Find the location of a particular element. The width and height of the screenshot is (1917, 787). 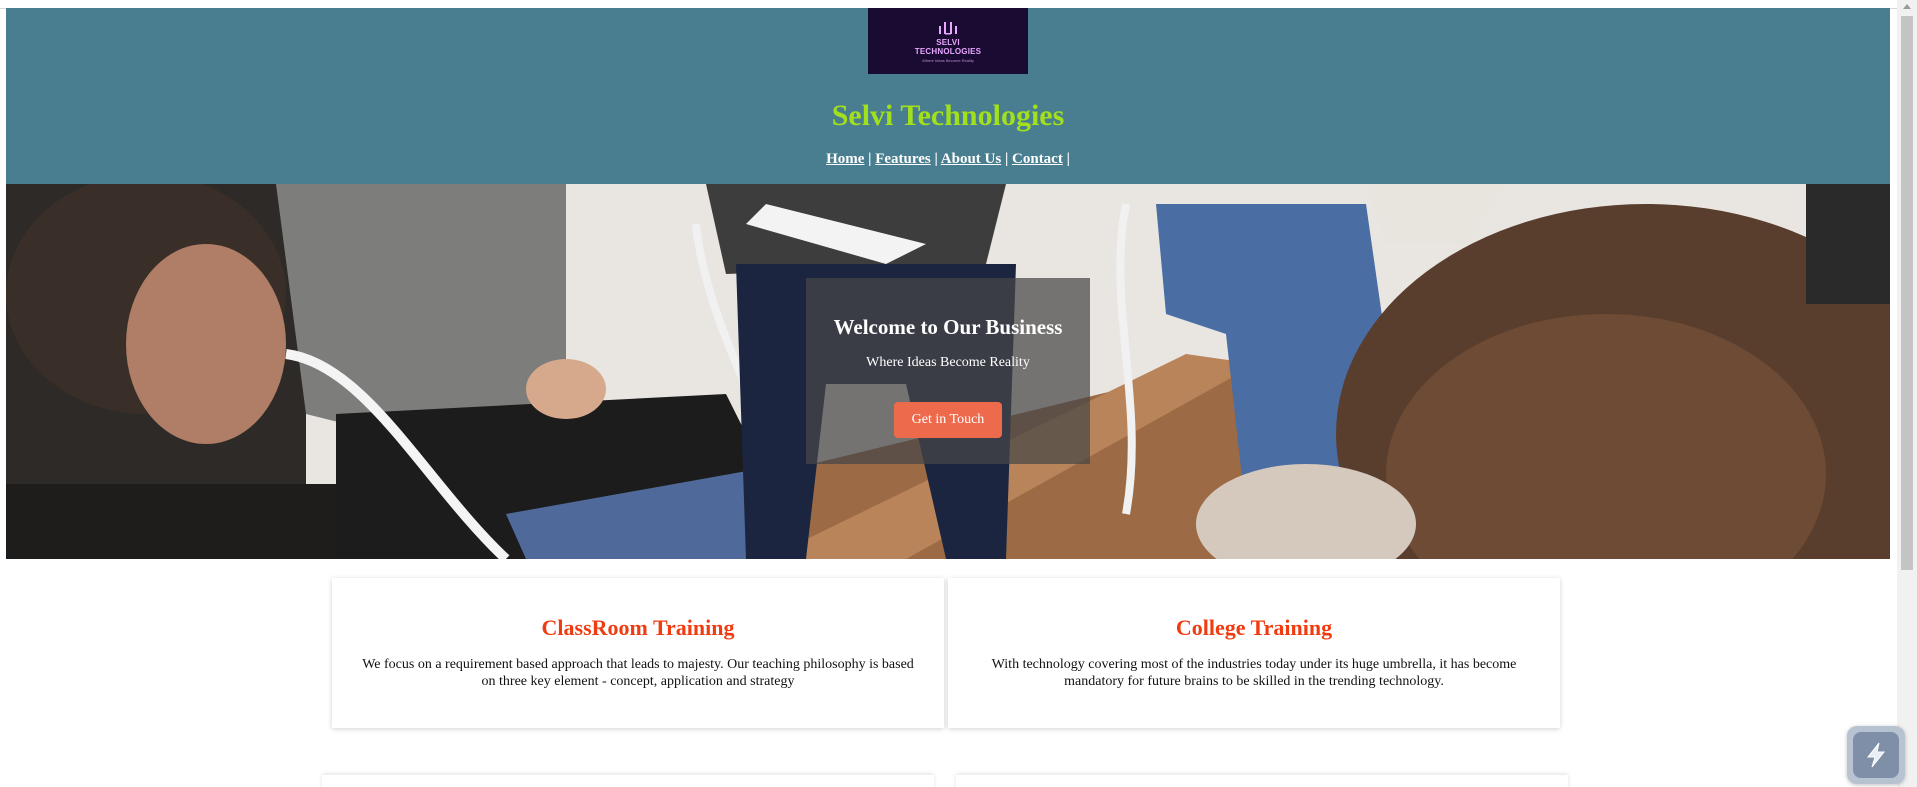

site-title: Selvi Technologies is located at coordinates (948, 115).